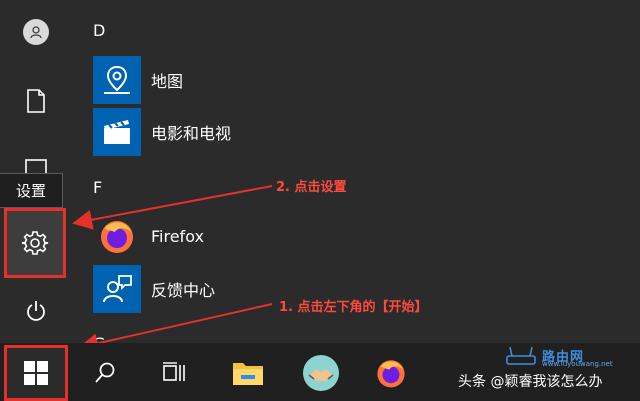  Describe the element at coordinates (353, 307) in the screenshot. I see `annotation-step1: 1. 点击左下角的【开始】` at that location.